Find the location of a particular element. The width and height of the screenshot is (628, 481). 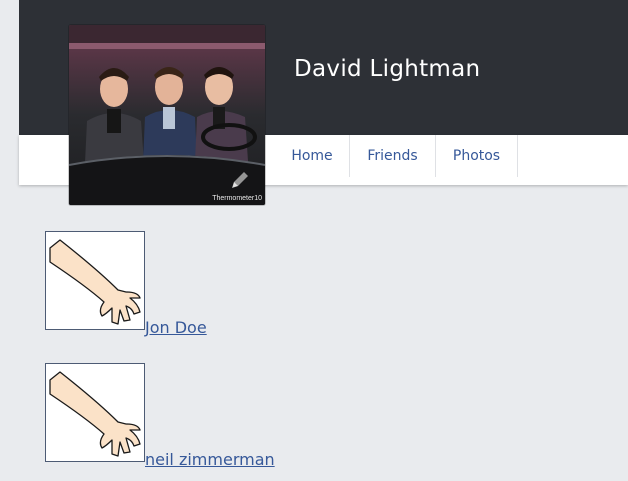

cover-watermark: Thermometer10 is located at coordinates (237, 198).